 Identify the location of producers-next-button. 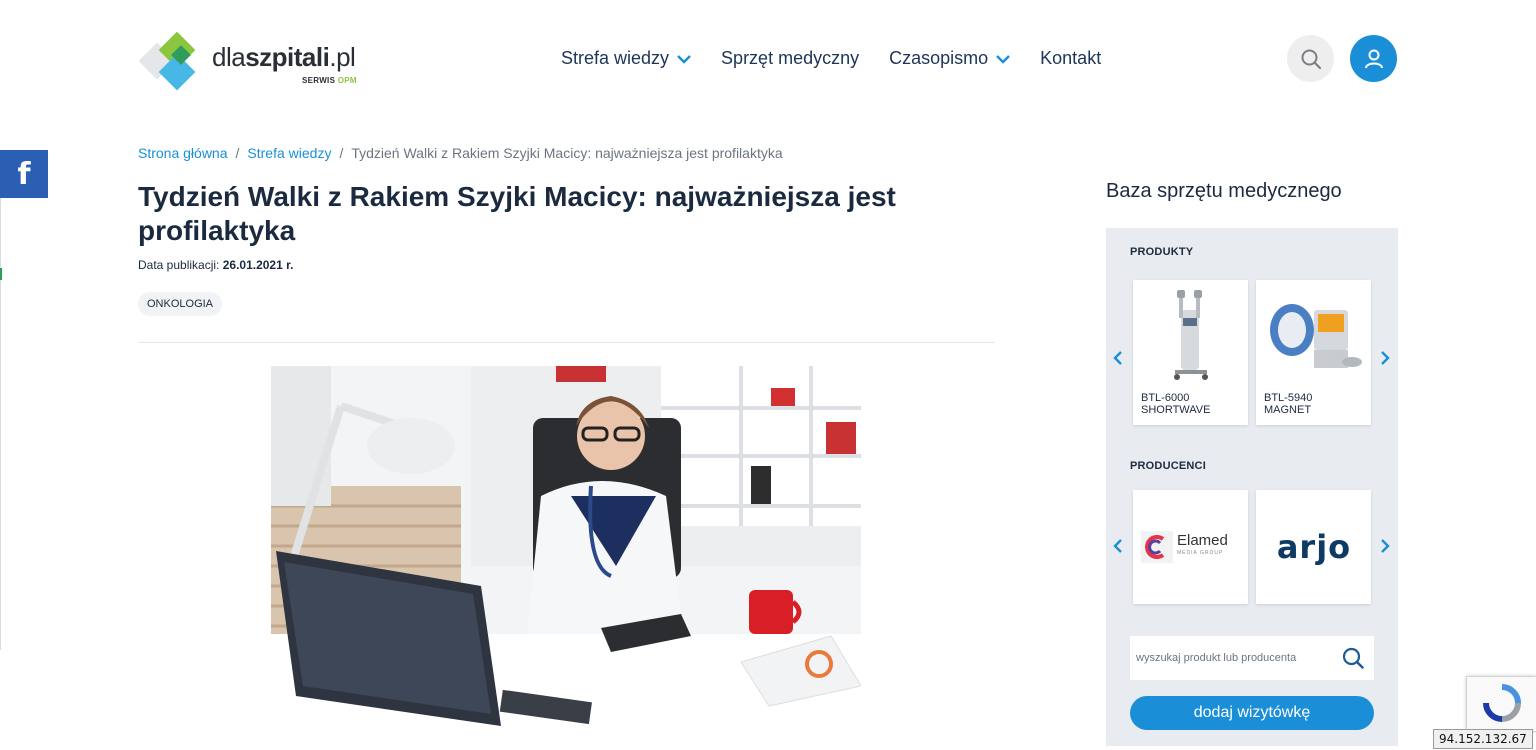
(1385, 546).